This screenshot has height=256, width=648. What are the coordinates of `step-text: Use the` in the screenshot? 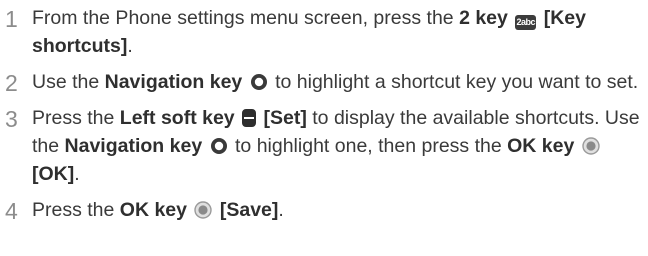 It's located at (68, 82).